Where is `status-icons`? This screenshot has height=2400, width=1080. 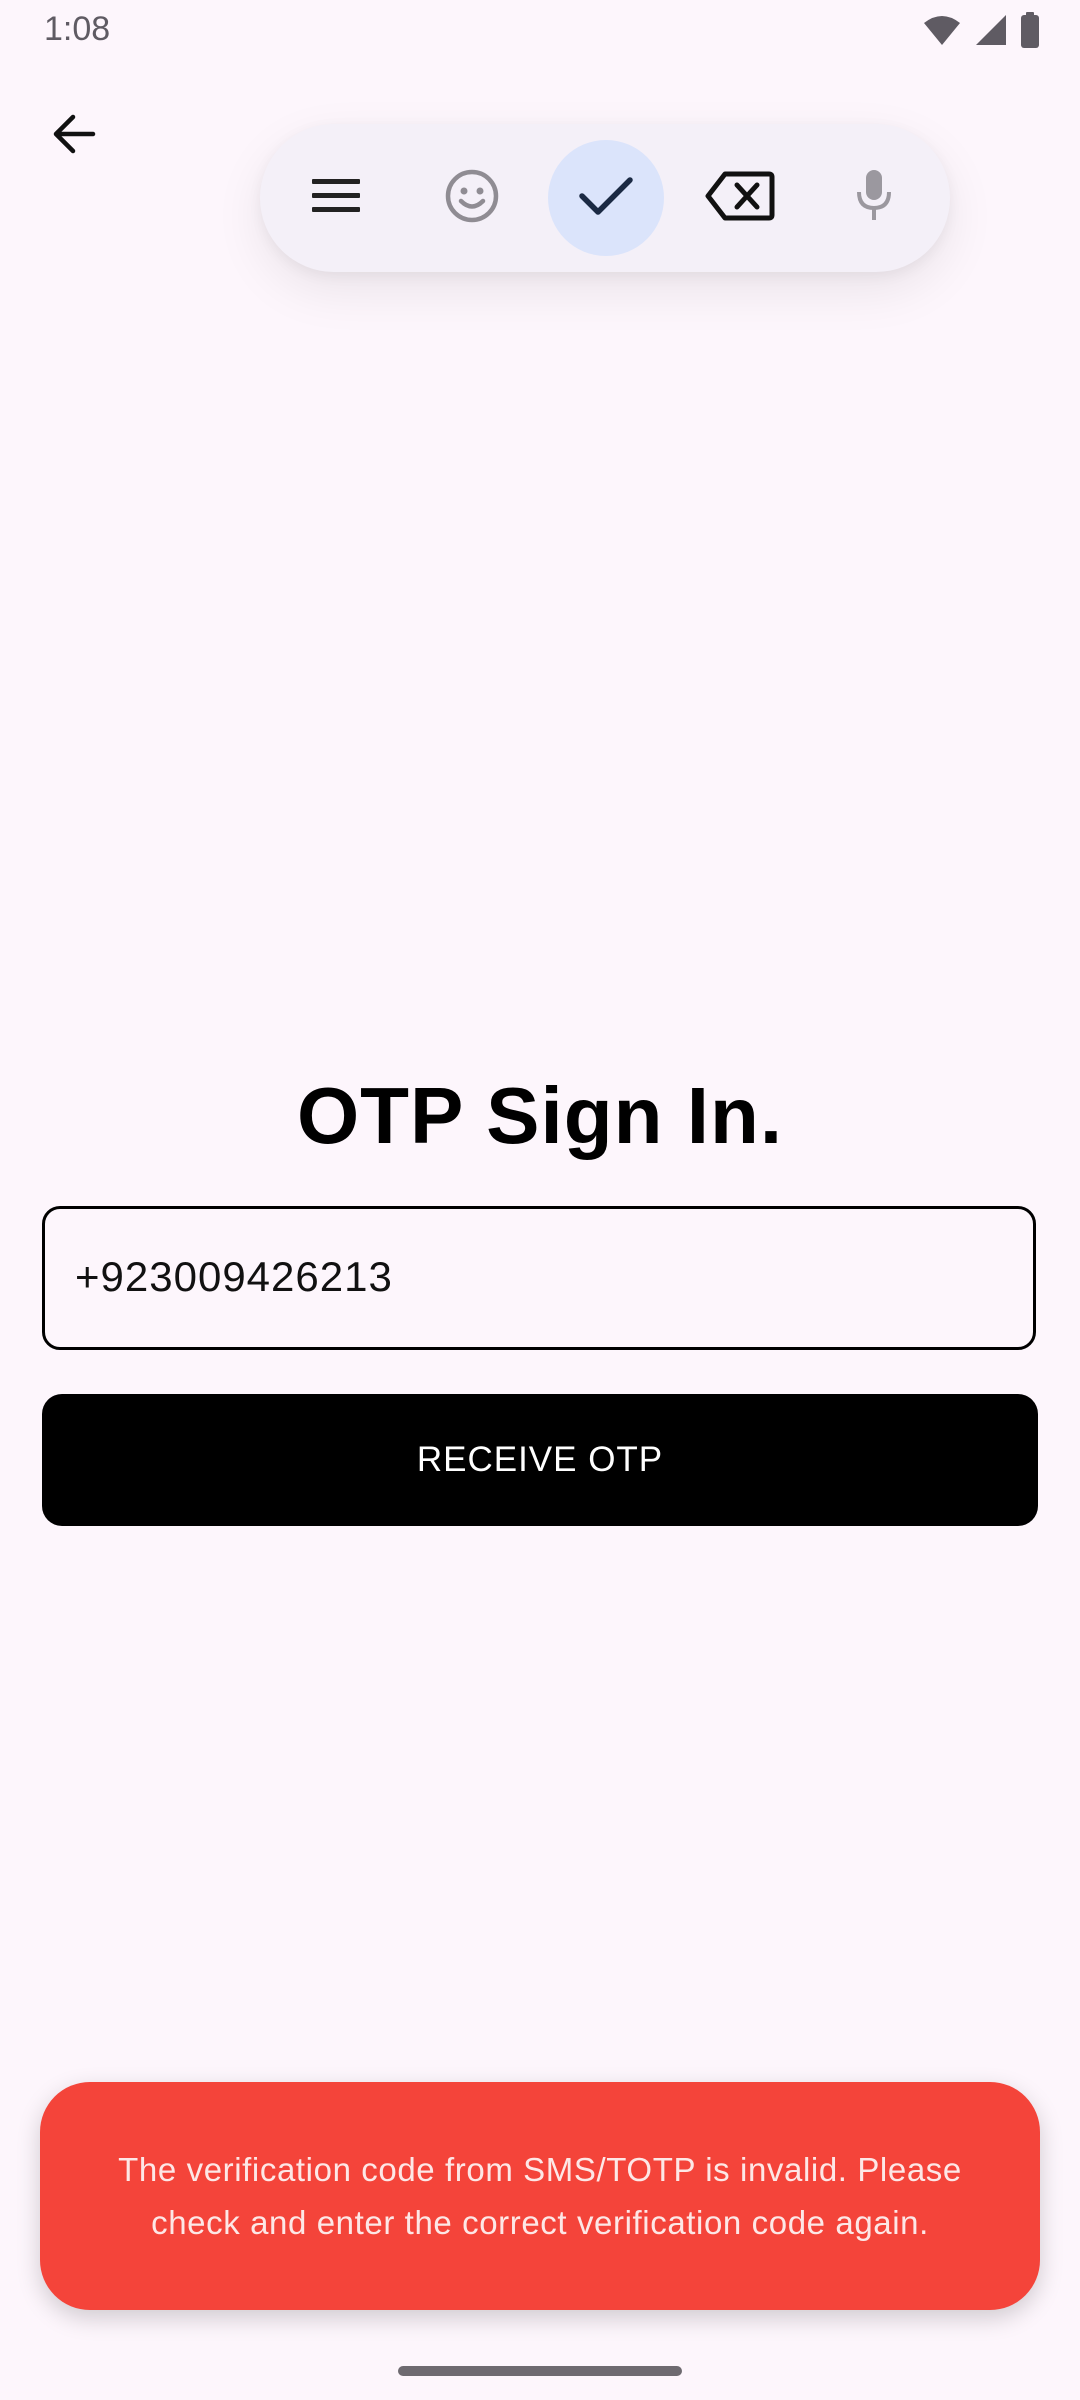
status-icons is located at coordinates (981, 32).